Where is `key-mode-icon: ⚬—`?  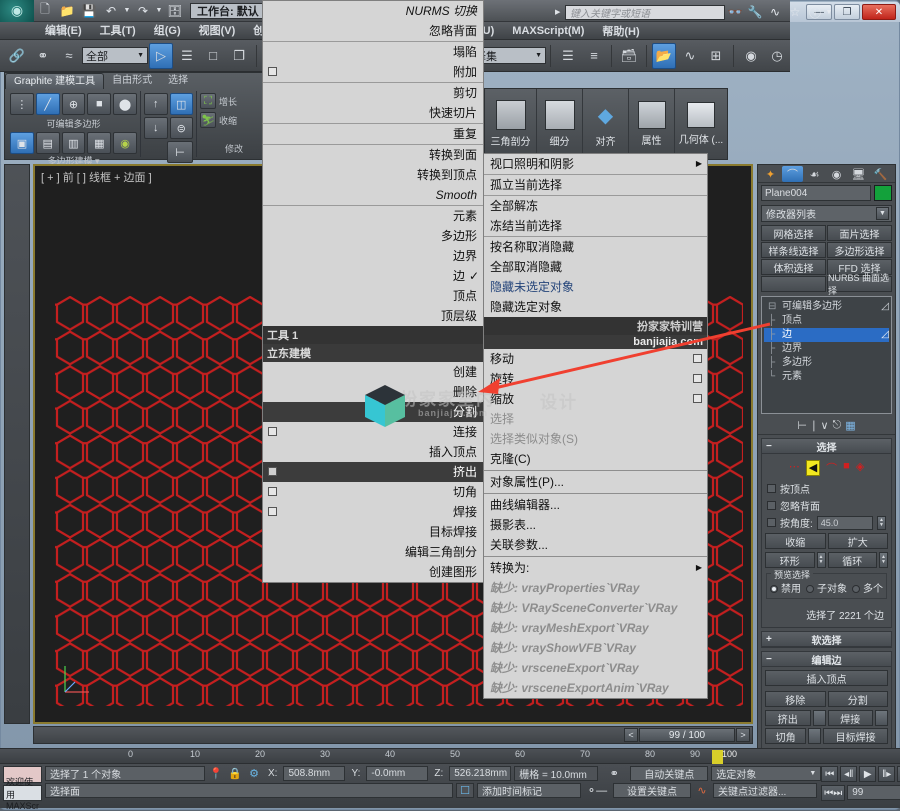 key-mode-icon: ⚬— is located at coordinates (597, 790).